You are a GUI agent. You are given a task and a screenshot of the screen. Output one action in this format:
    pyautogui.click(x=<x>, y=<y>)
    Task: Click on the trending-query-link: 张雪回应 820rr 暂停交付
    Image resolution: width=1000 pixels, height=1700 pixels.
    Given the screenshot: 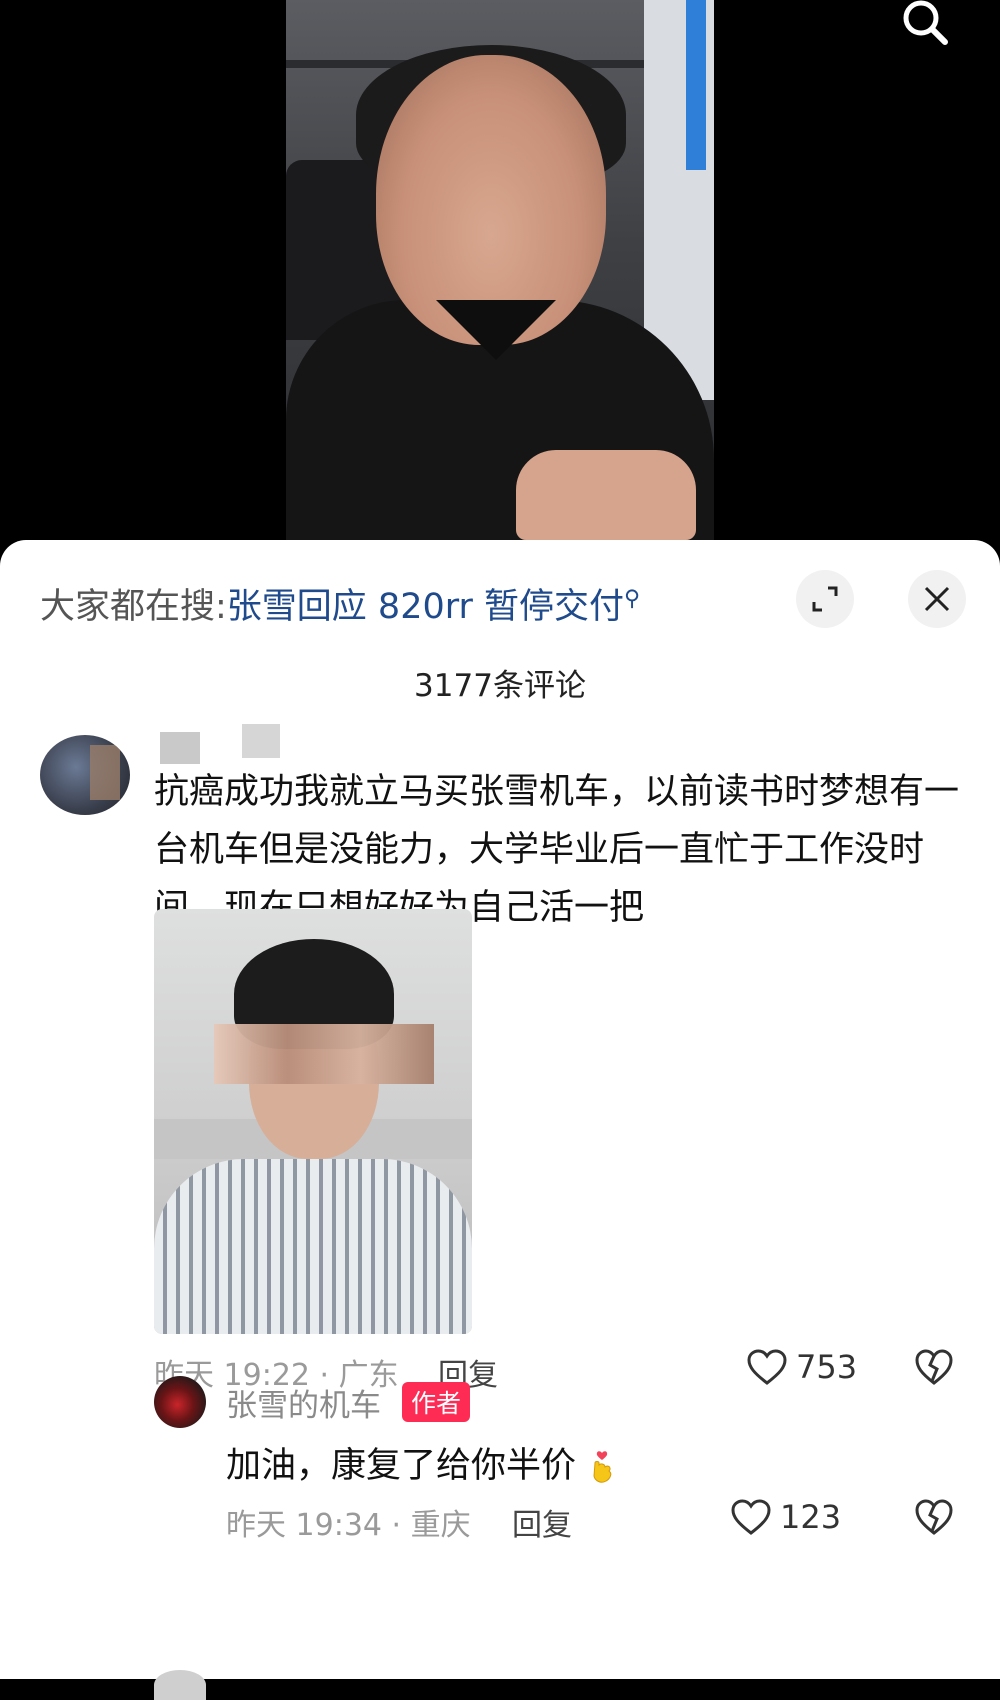 What is the action you would take?
    pyautogui.click(x=425, y=607)
    